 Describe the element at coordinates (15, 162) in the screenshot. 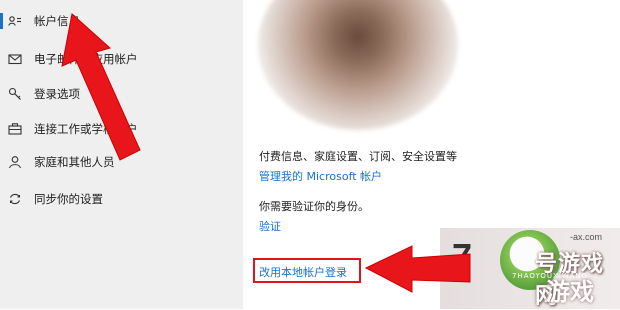

I see `person-icon` at that location.